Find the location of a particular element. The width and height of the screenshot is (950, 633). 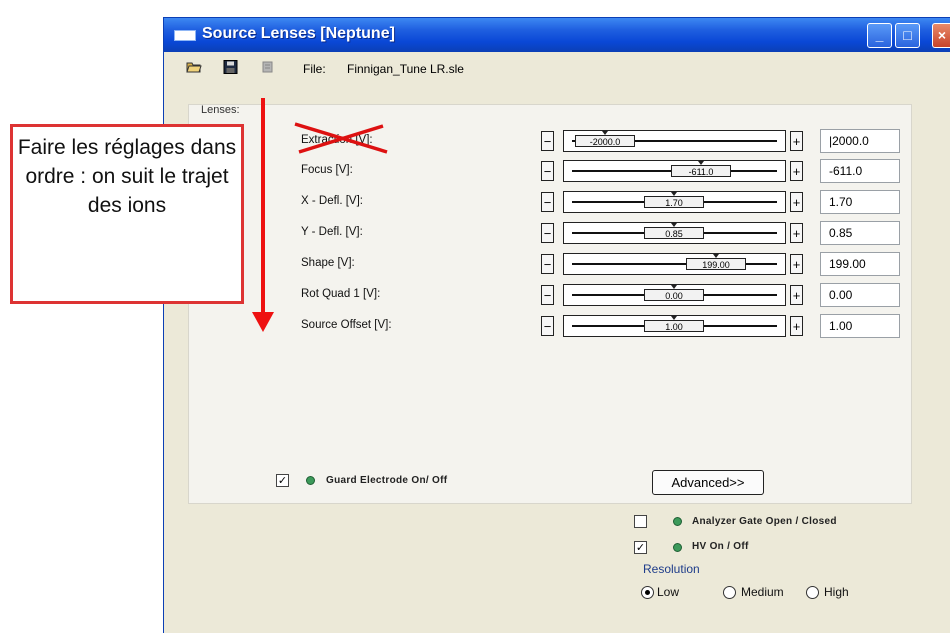

lens-slider: 1.00 is located at coordinates (674, 326).